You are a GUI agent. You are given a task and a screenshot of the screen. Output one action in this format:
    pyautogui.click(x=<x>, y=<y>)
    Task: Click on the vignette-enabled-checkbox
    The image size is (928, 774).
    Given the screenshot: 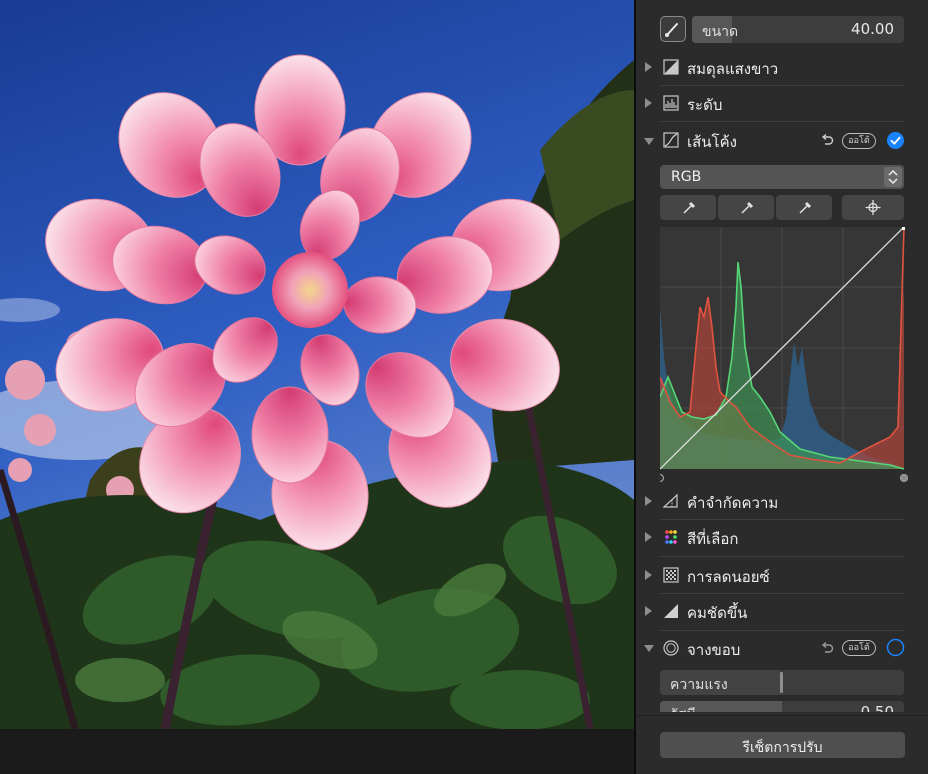 What is the action you would take?
    pyautogui.click(x=895, y=647)
    